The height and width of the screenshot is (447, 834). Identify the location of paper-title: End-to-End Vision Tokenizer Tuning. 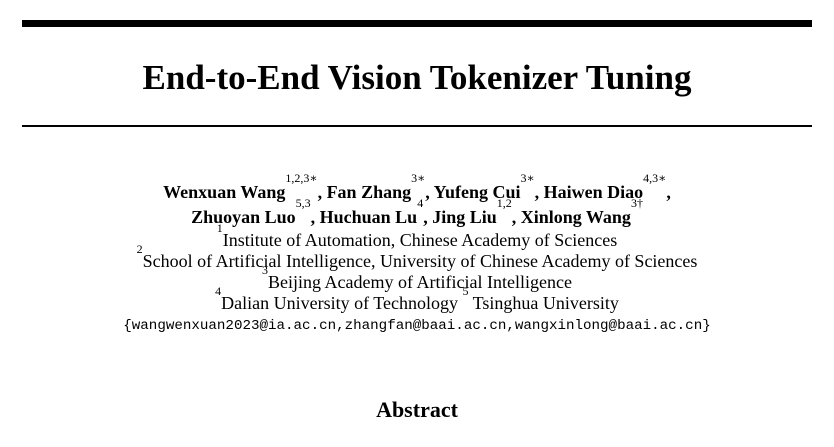
(417, 77).